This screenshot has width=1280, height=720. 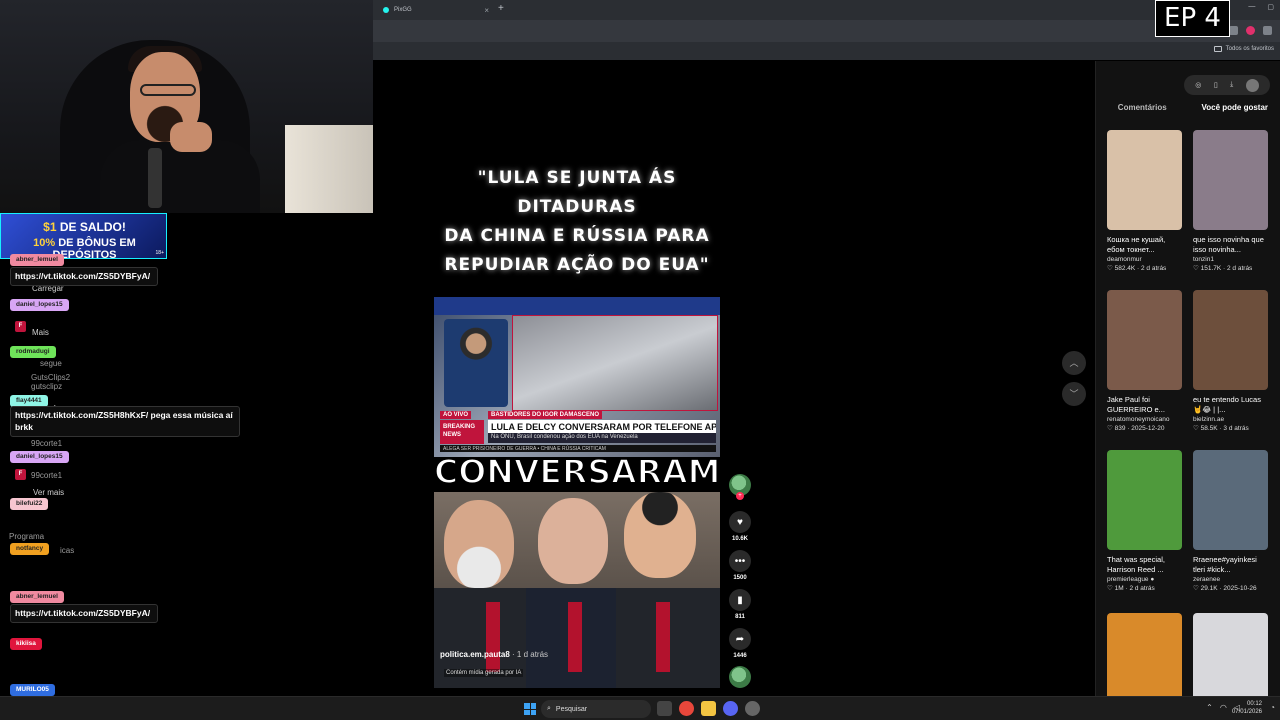 I want to click on chevron-down-icon: ﹀, so click(x=1074, y=394).